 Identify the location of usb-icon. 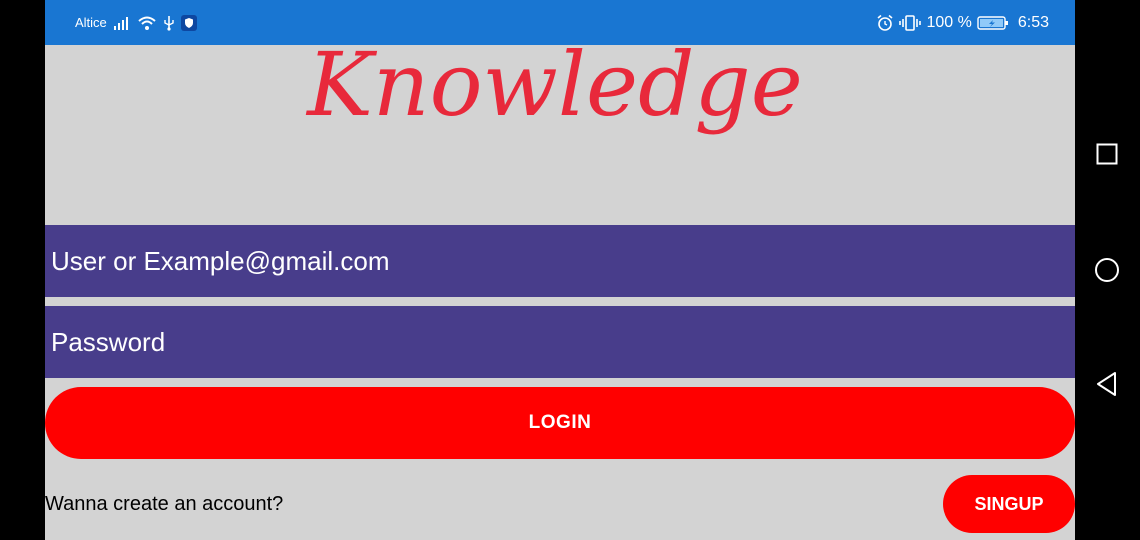
(169, 23).